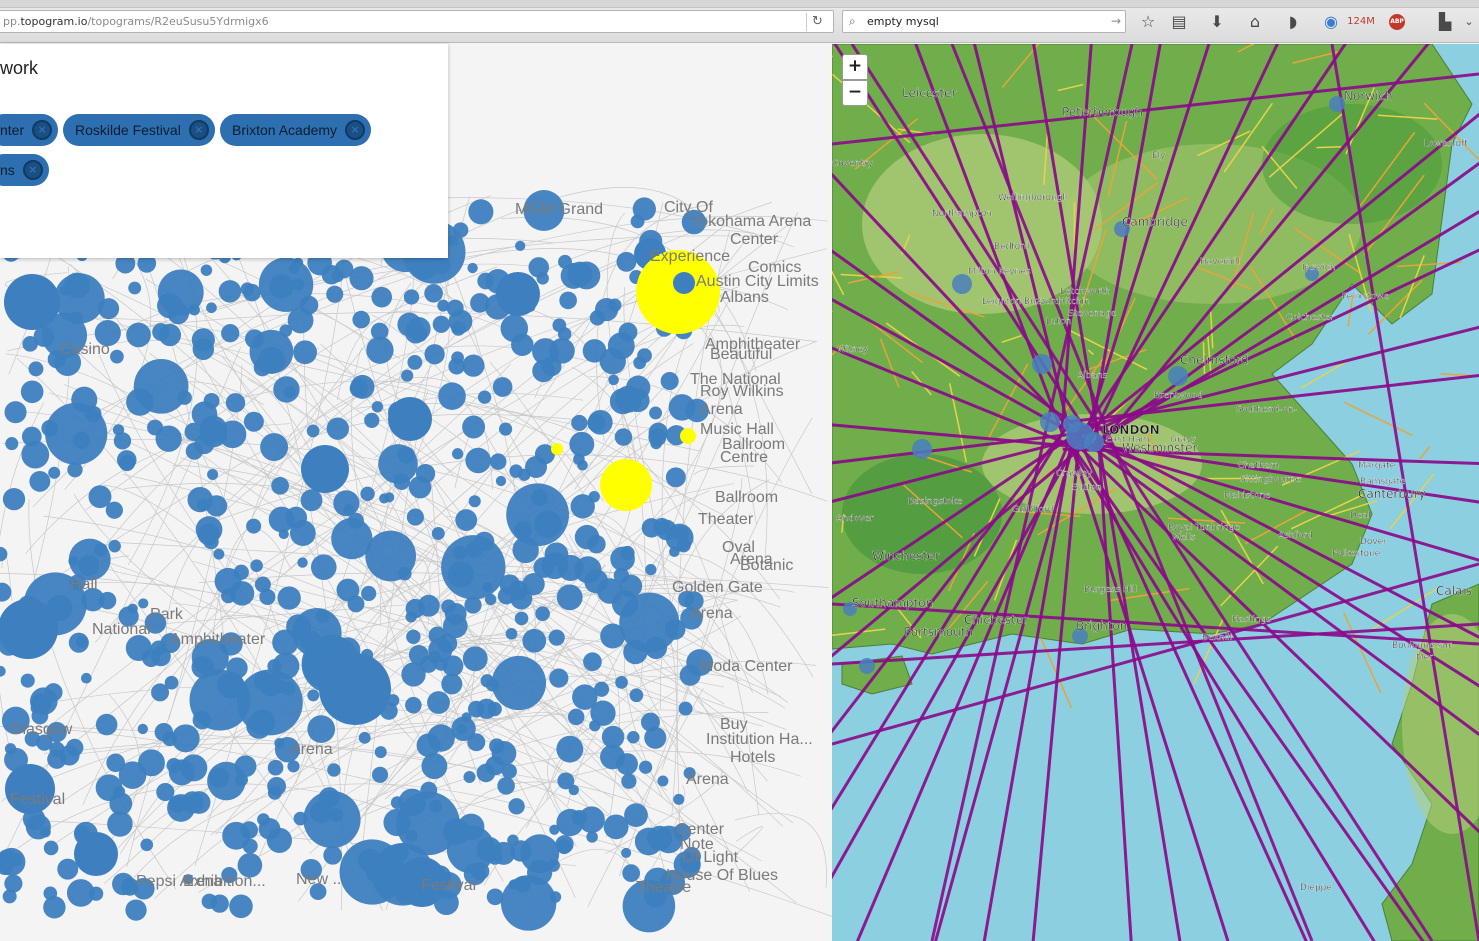 Image resolution: width=1479 pixels, height=941 pixels. I want to click on chip-remove-icon: ×, so click(32, 170).